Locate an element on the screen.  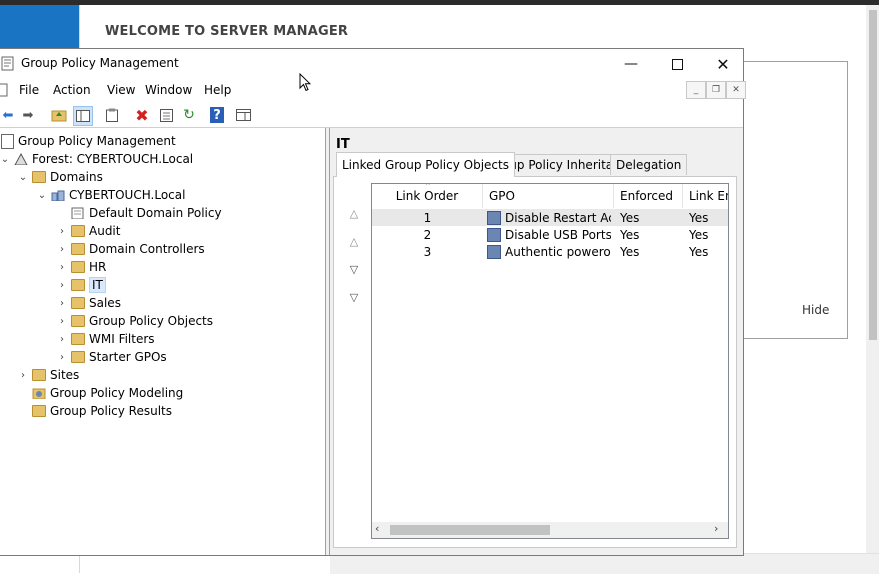
table-row: 3 Authentic poweroff ... Yes Yes is located at coordinates (550, 251).